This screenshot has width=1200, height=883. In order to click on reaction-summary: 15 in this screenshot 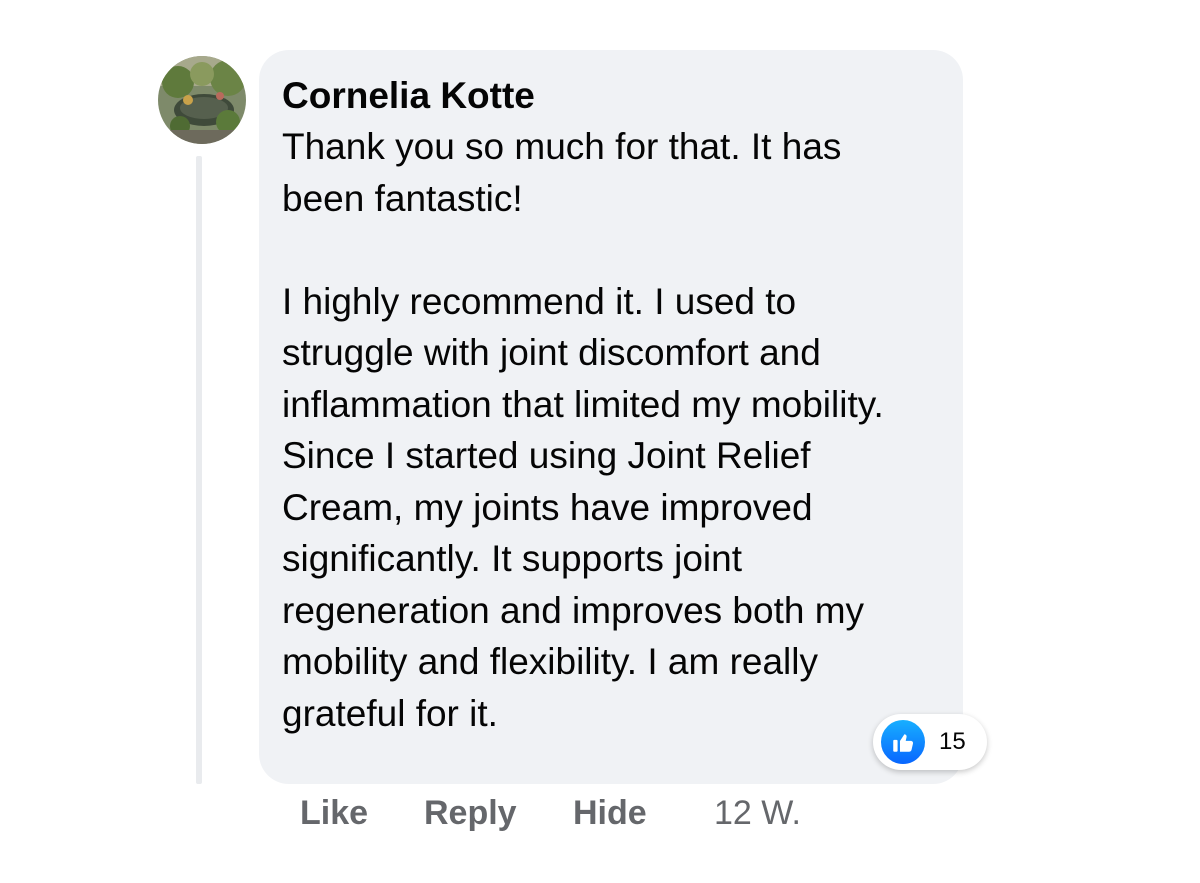, I will do `click(930, 742)`.